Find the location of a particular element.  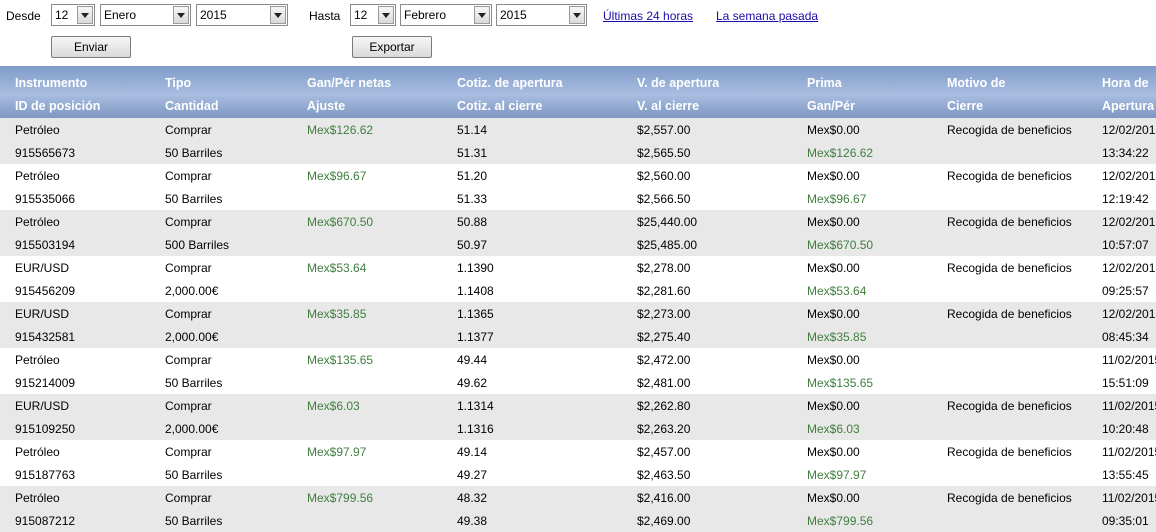

net-pl-cell: Mex$96.67 is located at coordinates (337, 176).